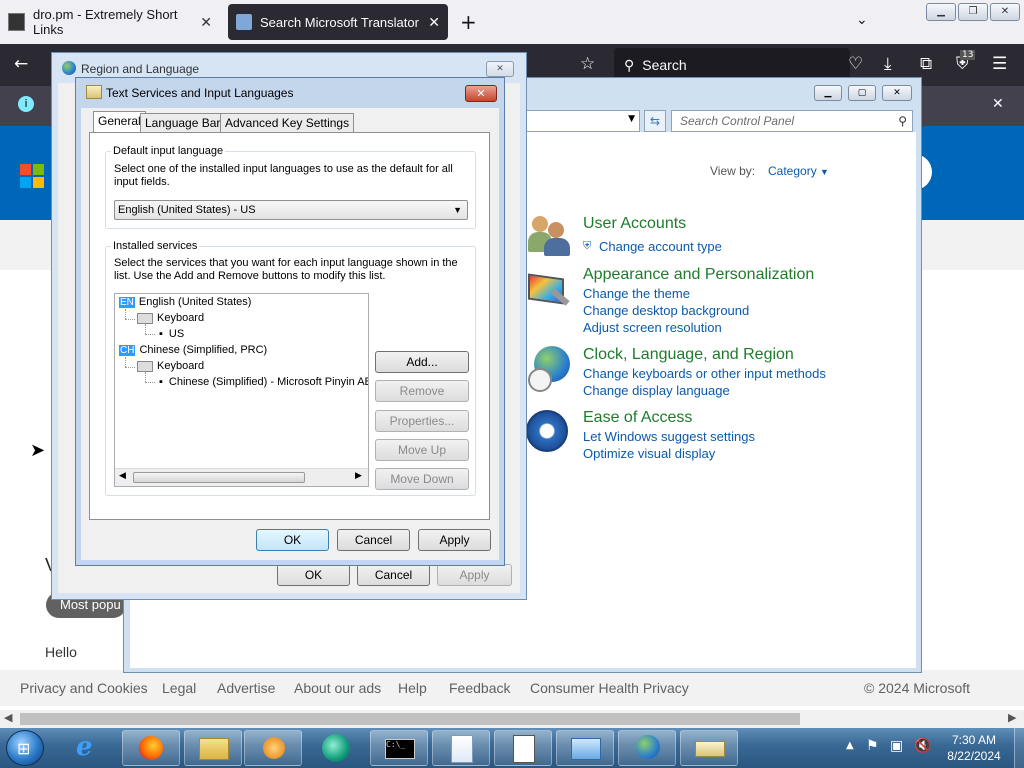  I want to click on close-window-button: ✕, so click(1005, 12).